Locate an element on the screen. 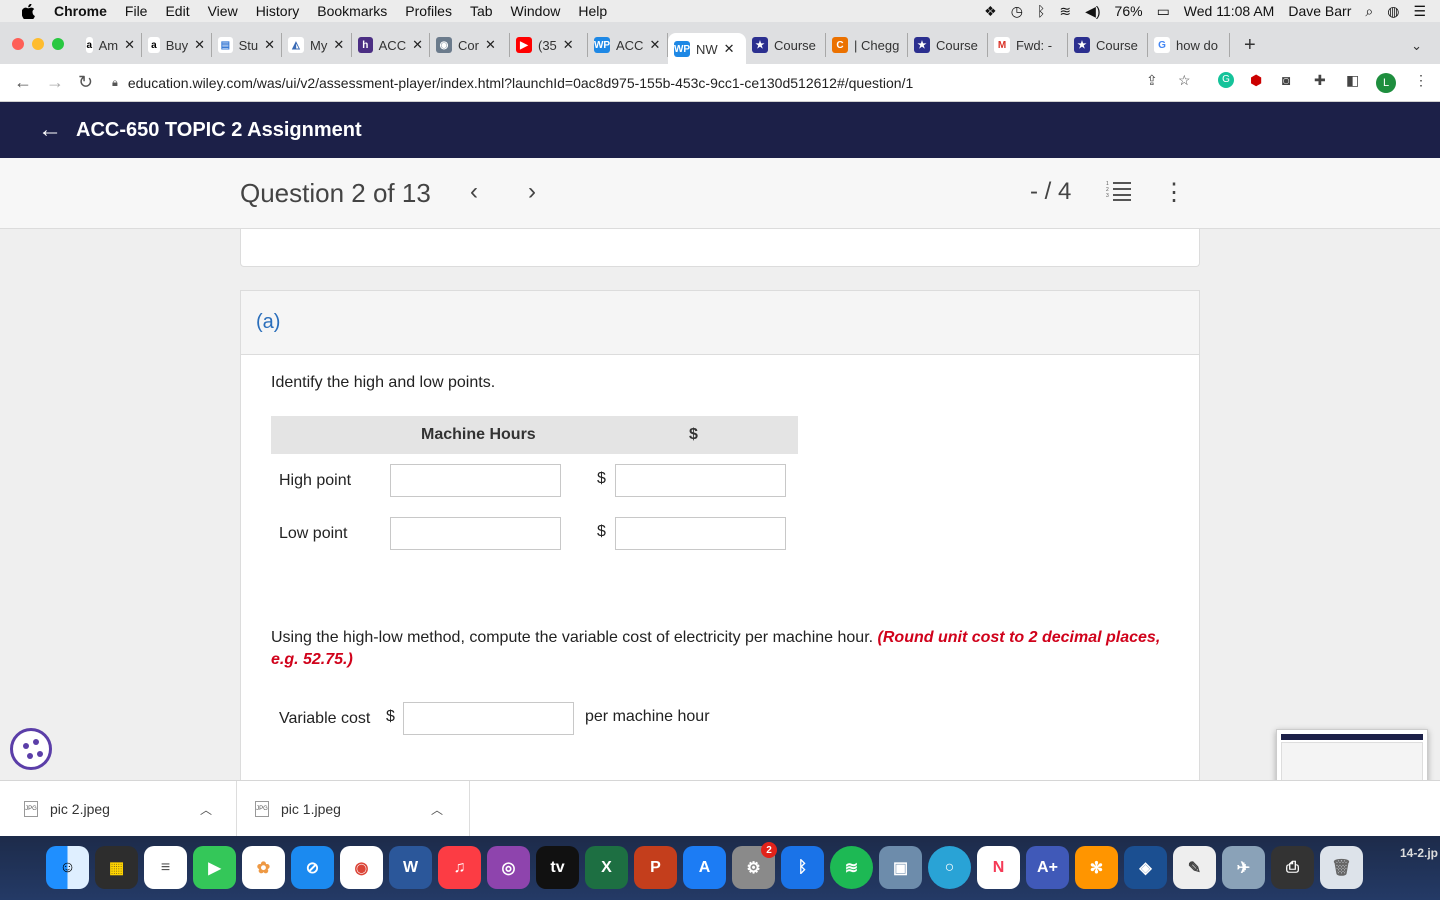 This screenshot has width=1440, height=900. cookie-settings-icon is located at coordinates (31, 749).